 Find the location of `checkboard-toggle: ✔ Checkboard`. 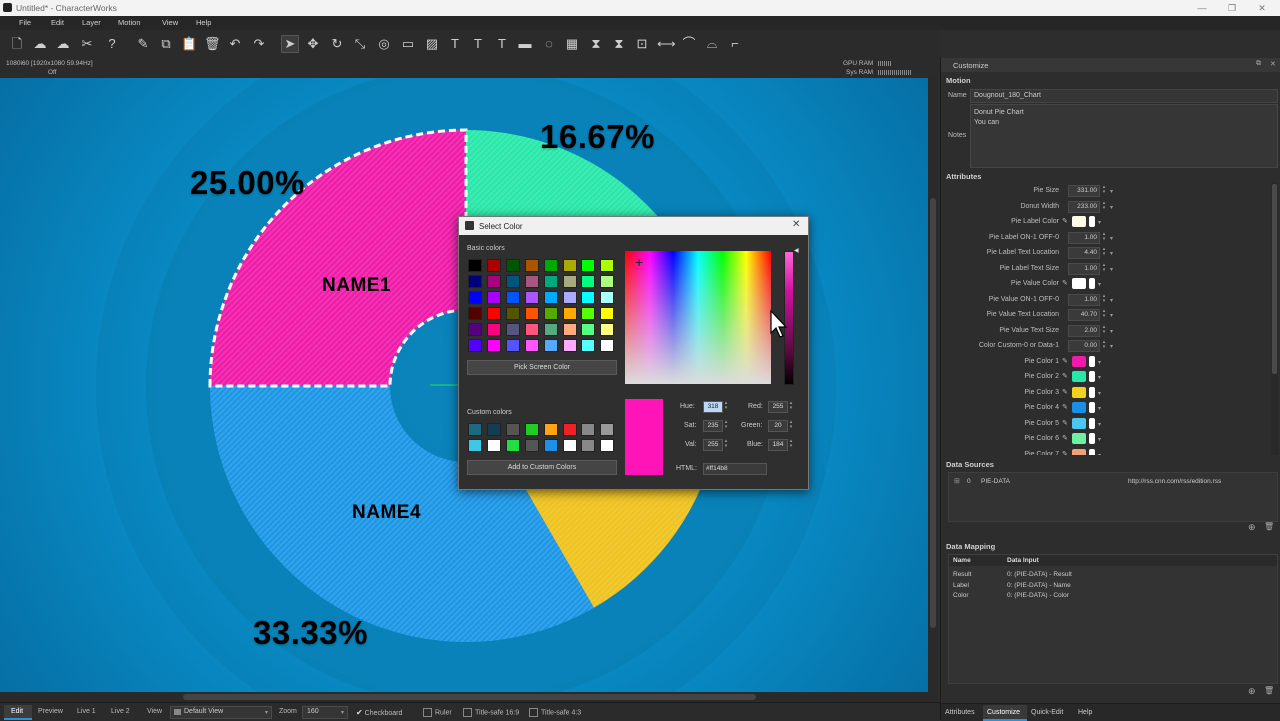

checkboard-toggle: ✔ Checkboard is located at coordinates (379, 712).